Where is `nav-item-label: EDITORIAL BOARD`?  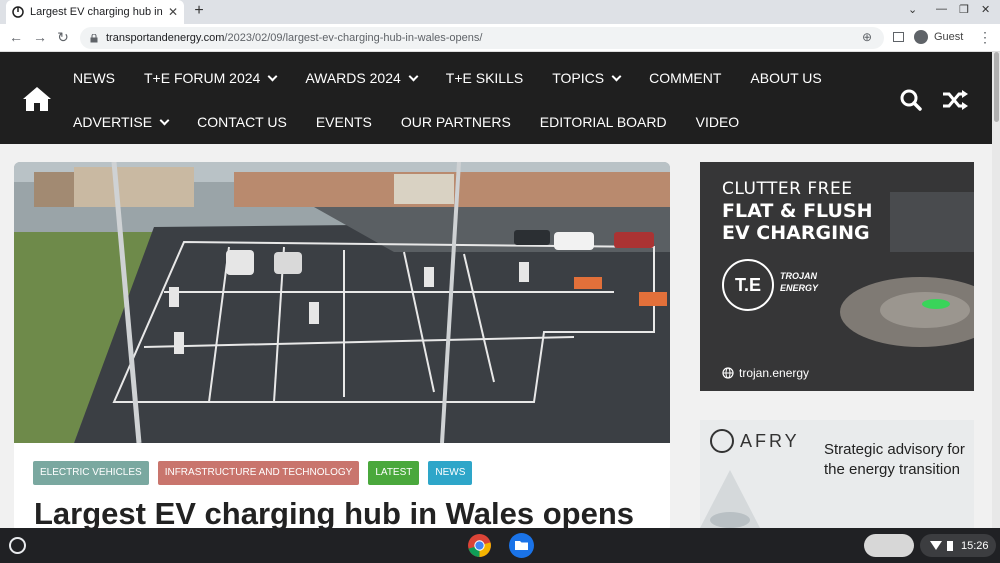 nav-item-label: EDITORIAL BOARD is located at coordinates (603, 122).